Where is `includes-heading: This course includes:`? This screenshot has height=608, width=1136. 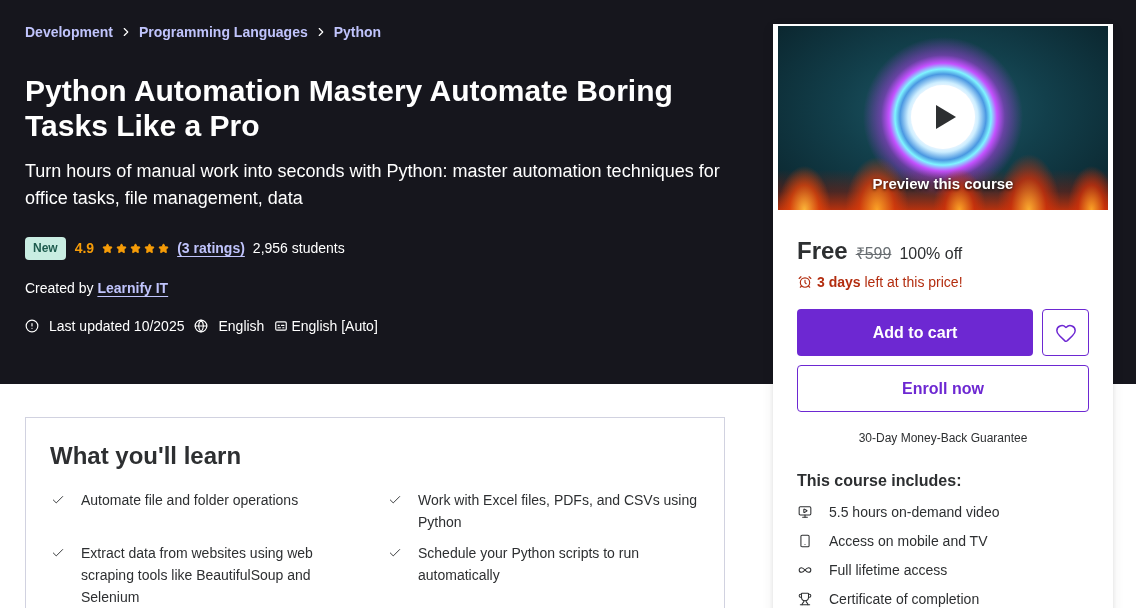 includes-heading: This course includes: is located at coordinates (880, 481).